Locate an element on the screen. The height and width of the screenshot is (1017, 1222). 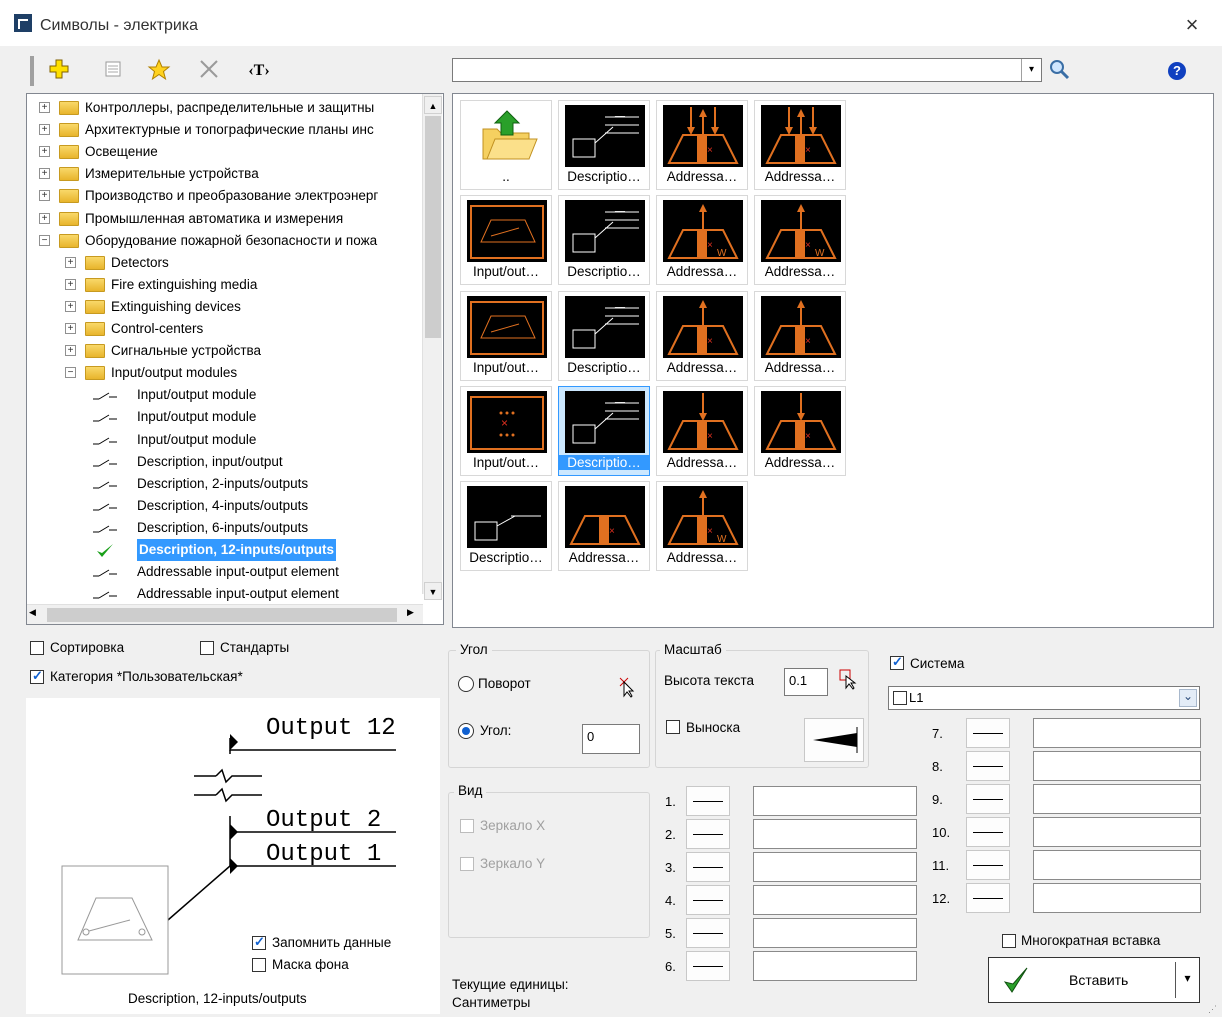
search-input: ▾ is located at coordinates (747, 70).